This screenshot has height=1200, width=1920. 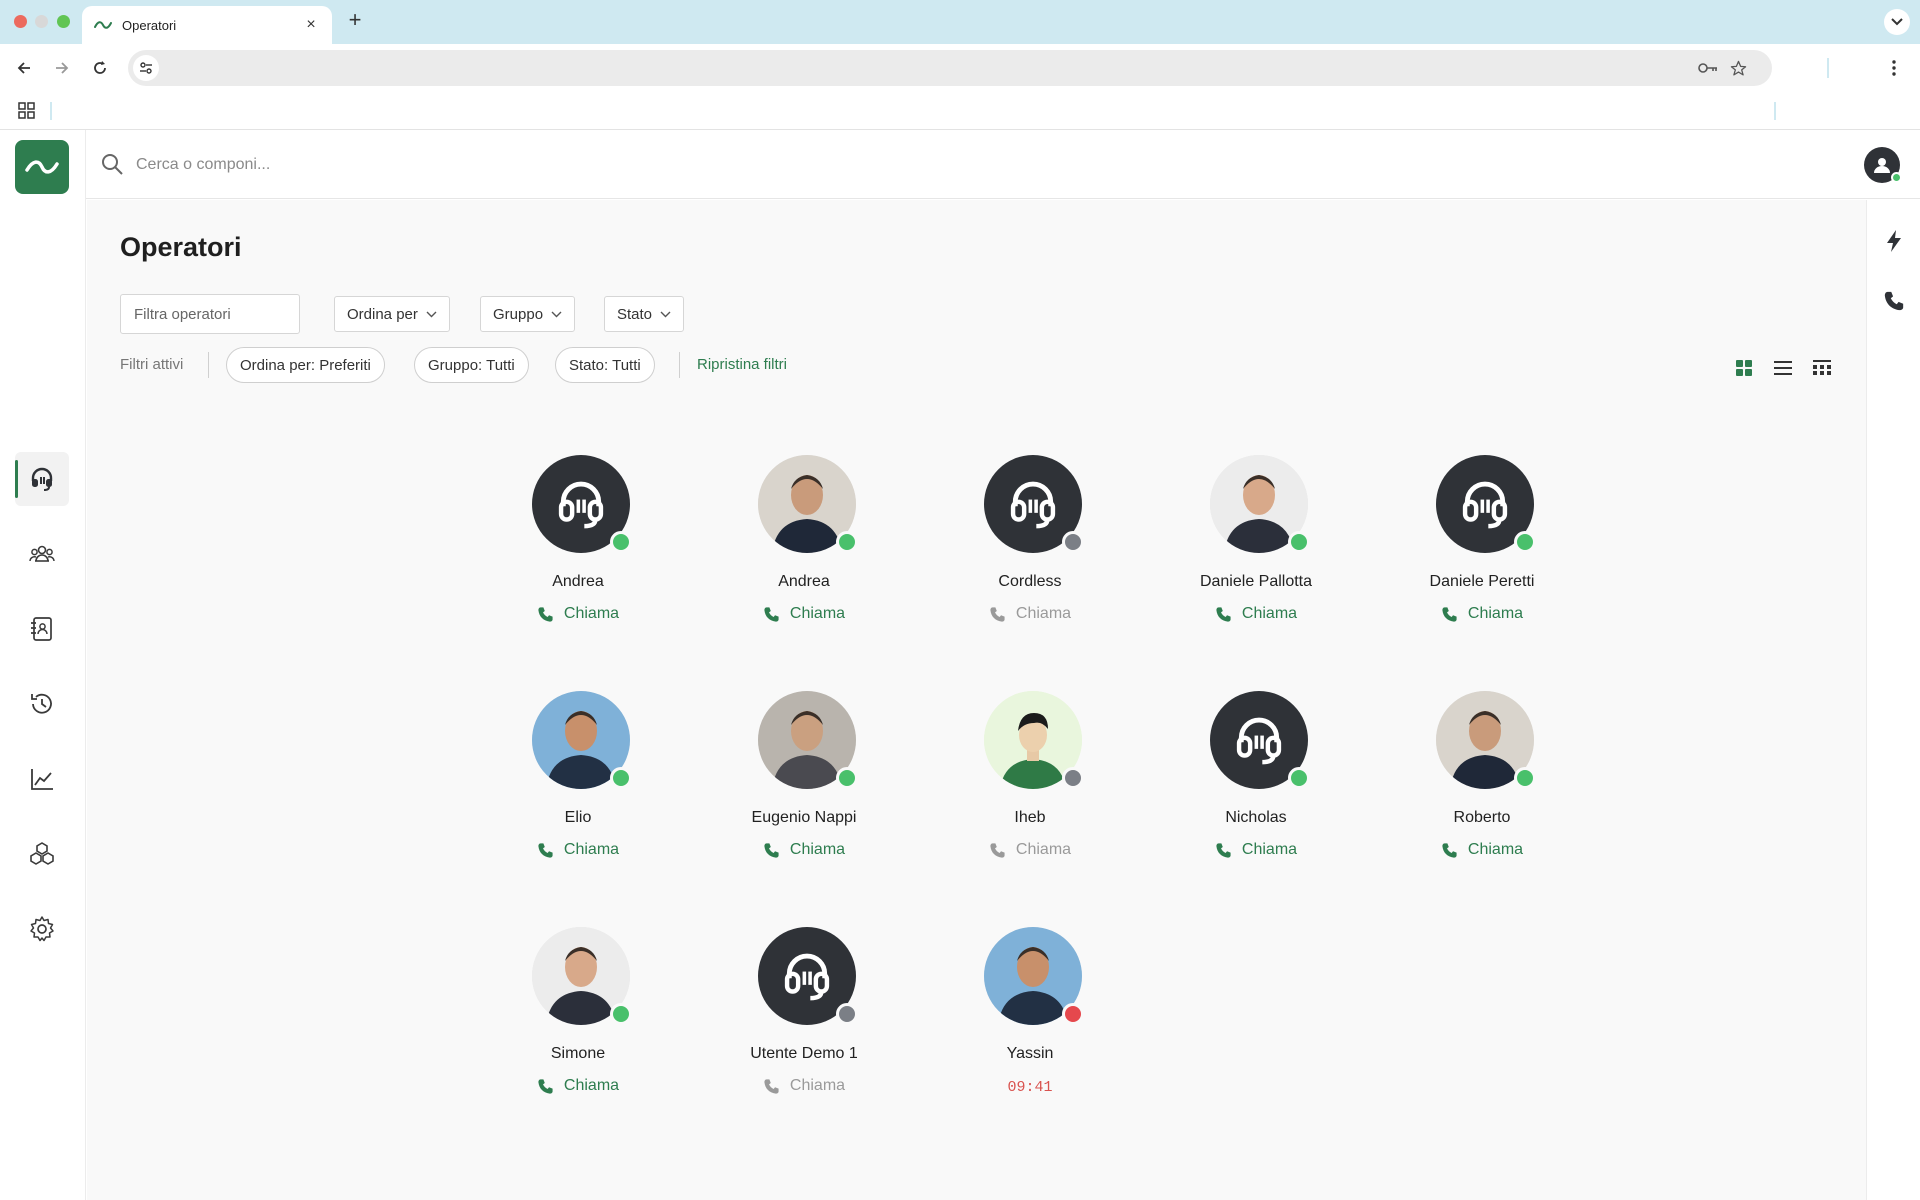 I want to click on page-title: Operatori, so click(x=181, y=247).